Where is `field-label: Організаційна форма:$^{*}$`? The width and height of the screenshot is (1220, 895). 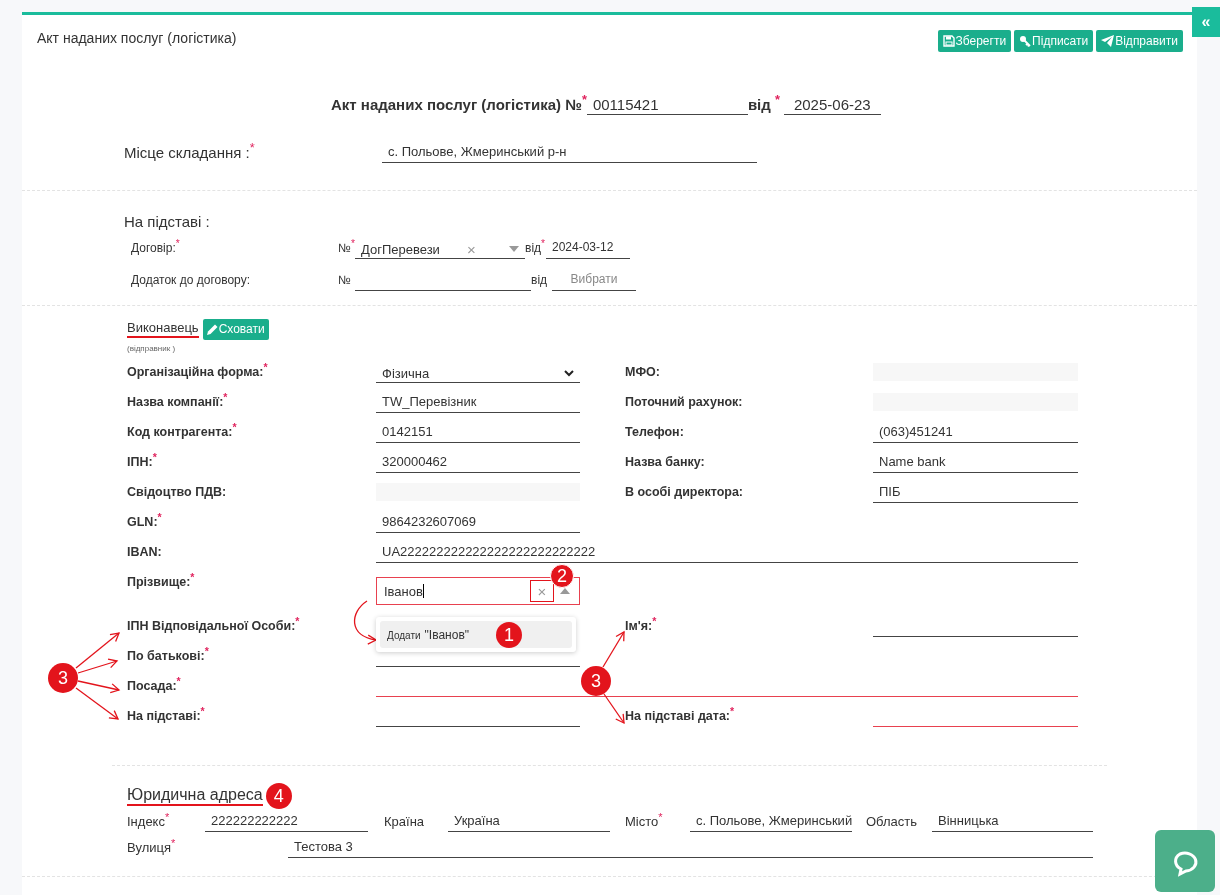
field-label: Організаційна форма:$^{*}$ is located at coordinates (198, 372).